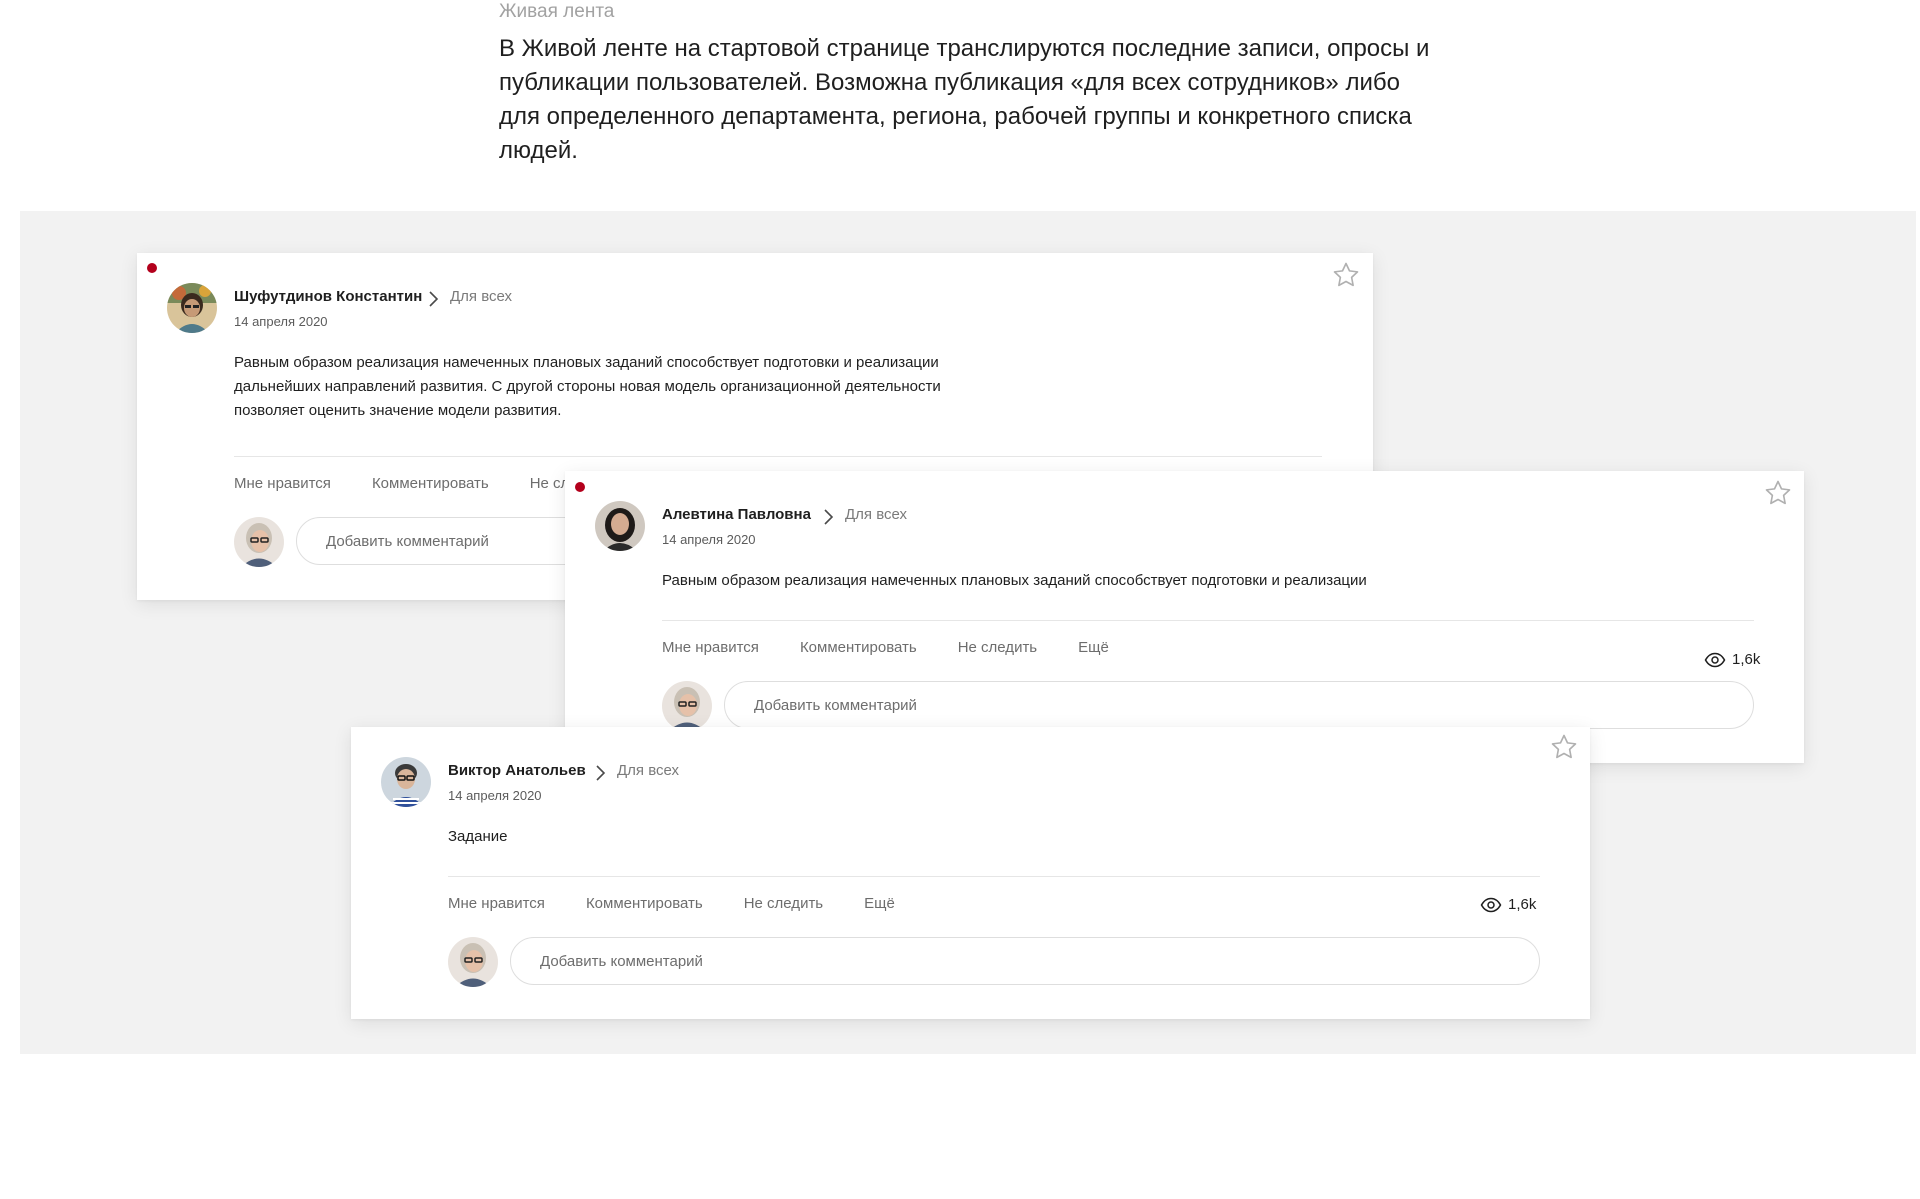 Image resolution: width=1920 pixels, height=1199 pixels. Describe the element at coordinates (736, 514) in the screenshot. I see `author-name: Алевтина Павловна` at that location.